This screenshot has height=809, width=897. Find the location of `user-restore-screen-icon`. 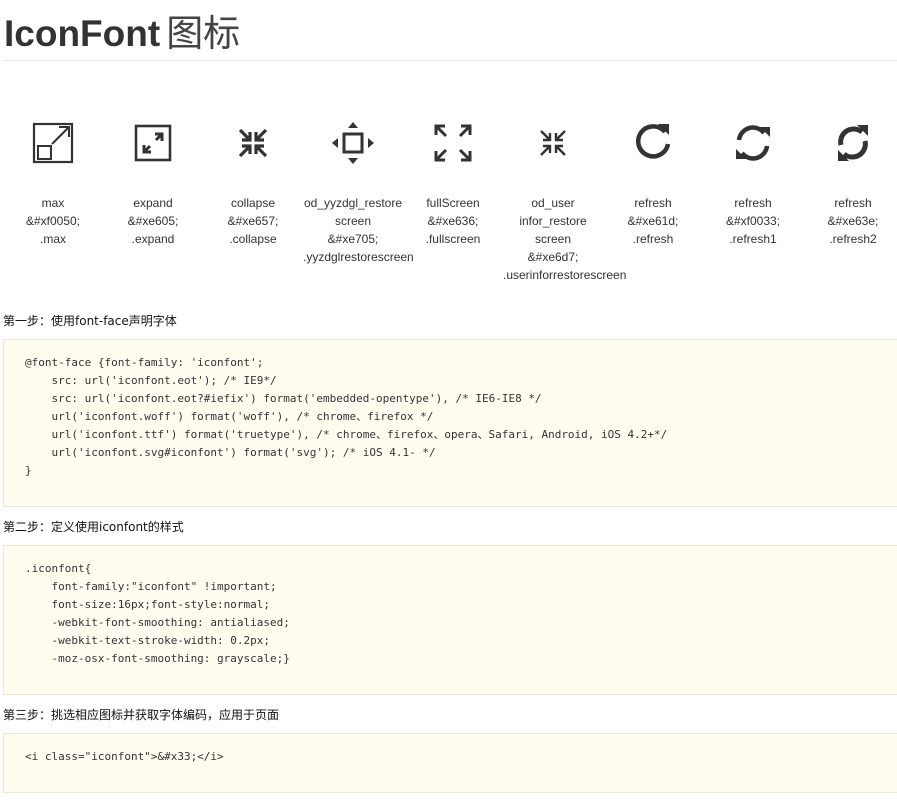

user-restore-screen-icon is located at coordinates (553, 143).